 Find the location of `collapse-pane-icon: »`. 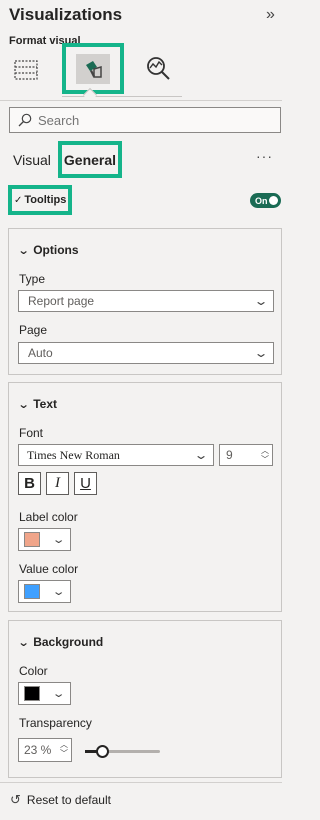

collapse-pane-icon: » is located at coordinates (274, 15).